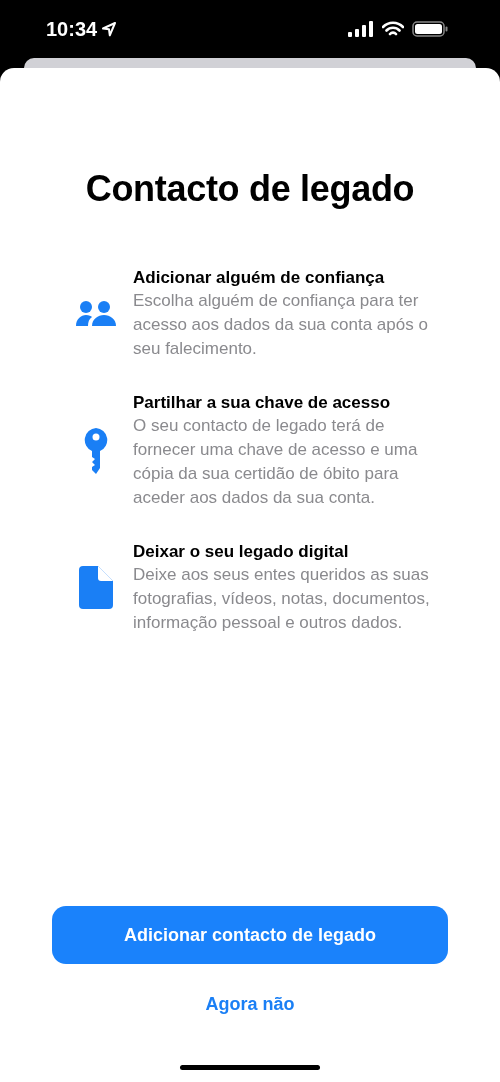 The image size is (500, 1082). I want to click on not-now-button: Agora não, so click(250, 1004).